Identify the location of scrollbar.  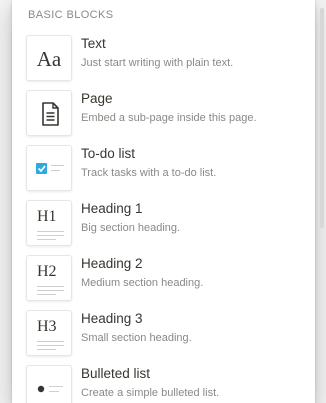
(322, 118).